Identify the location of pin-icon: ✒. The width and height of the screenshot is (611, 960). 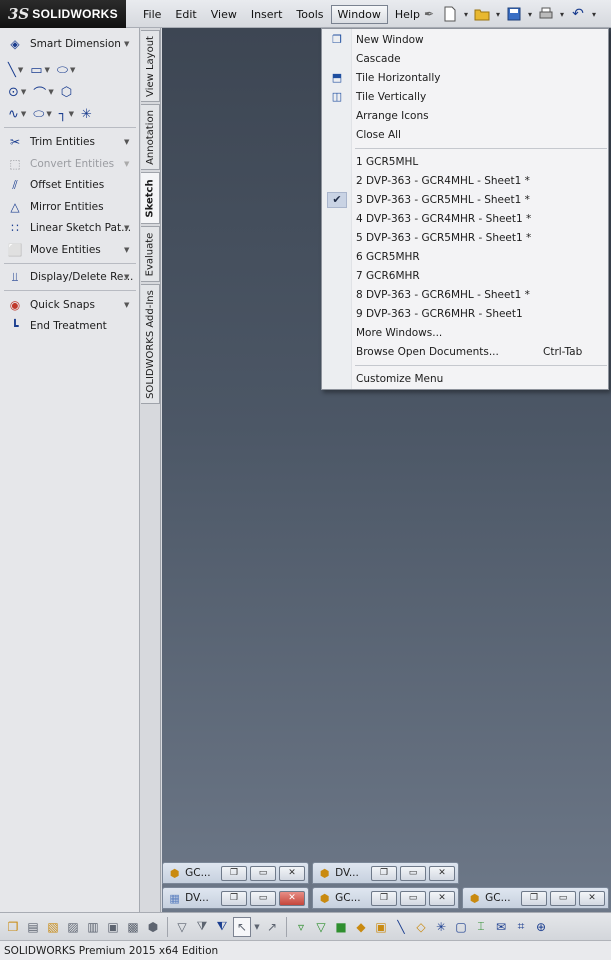
(429, 14).